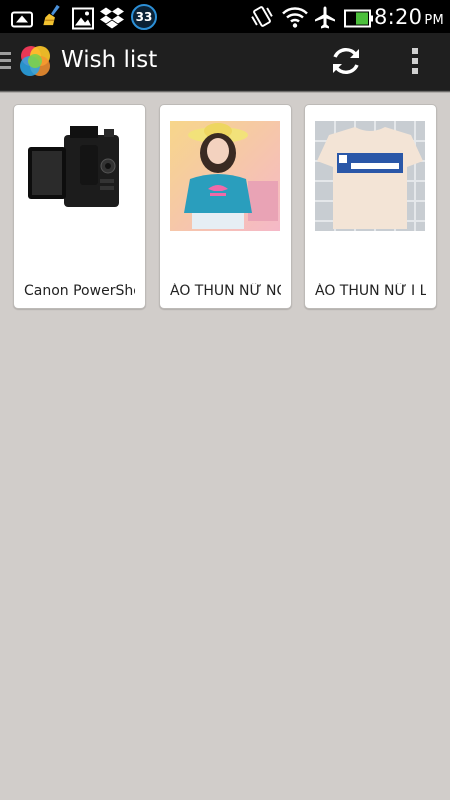  Describe the element at coordinates (144, 17) in the screenshot. I see `notification-count-badge: 33` at that location.